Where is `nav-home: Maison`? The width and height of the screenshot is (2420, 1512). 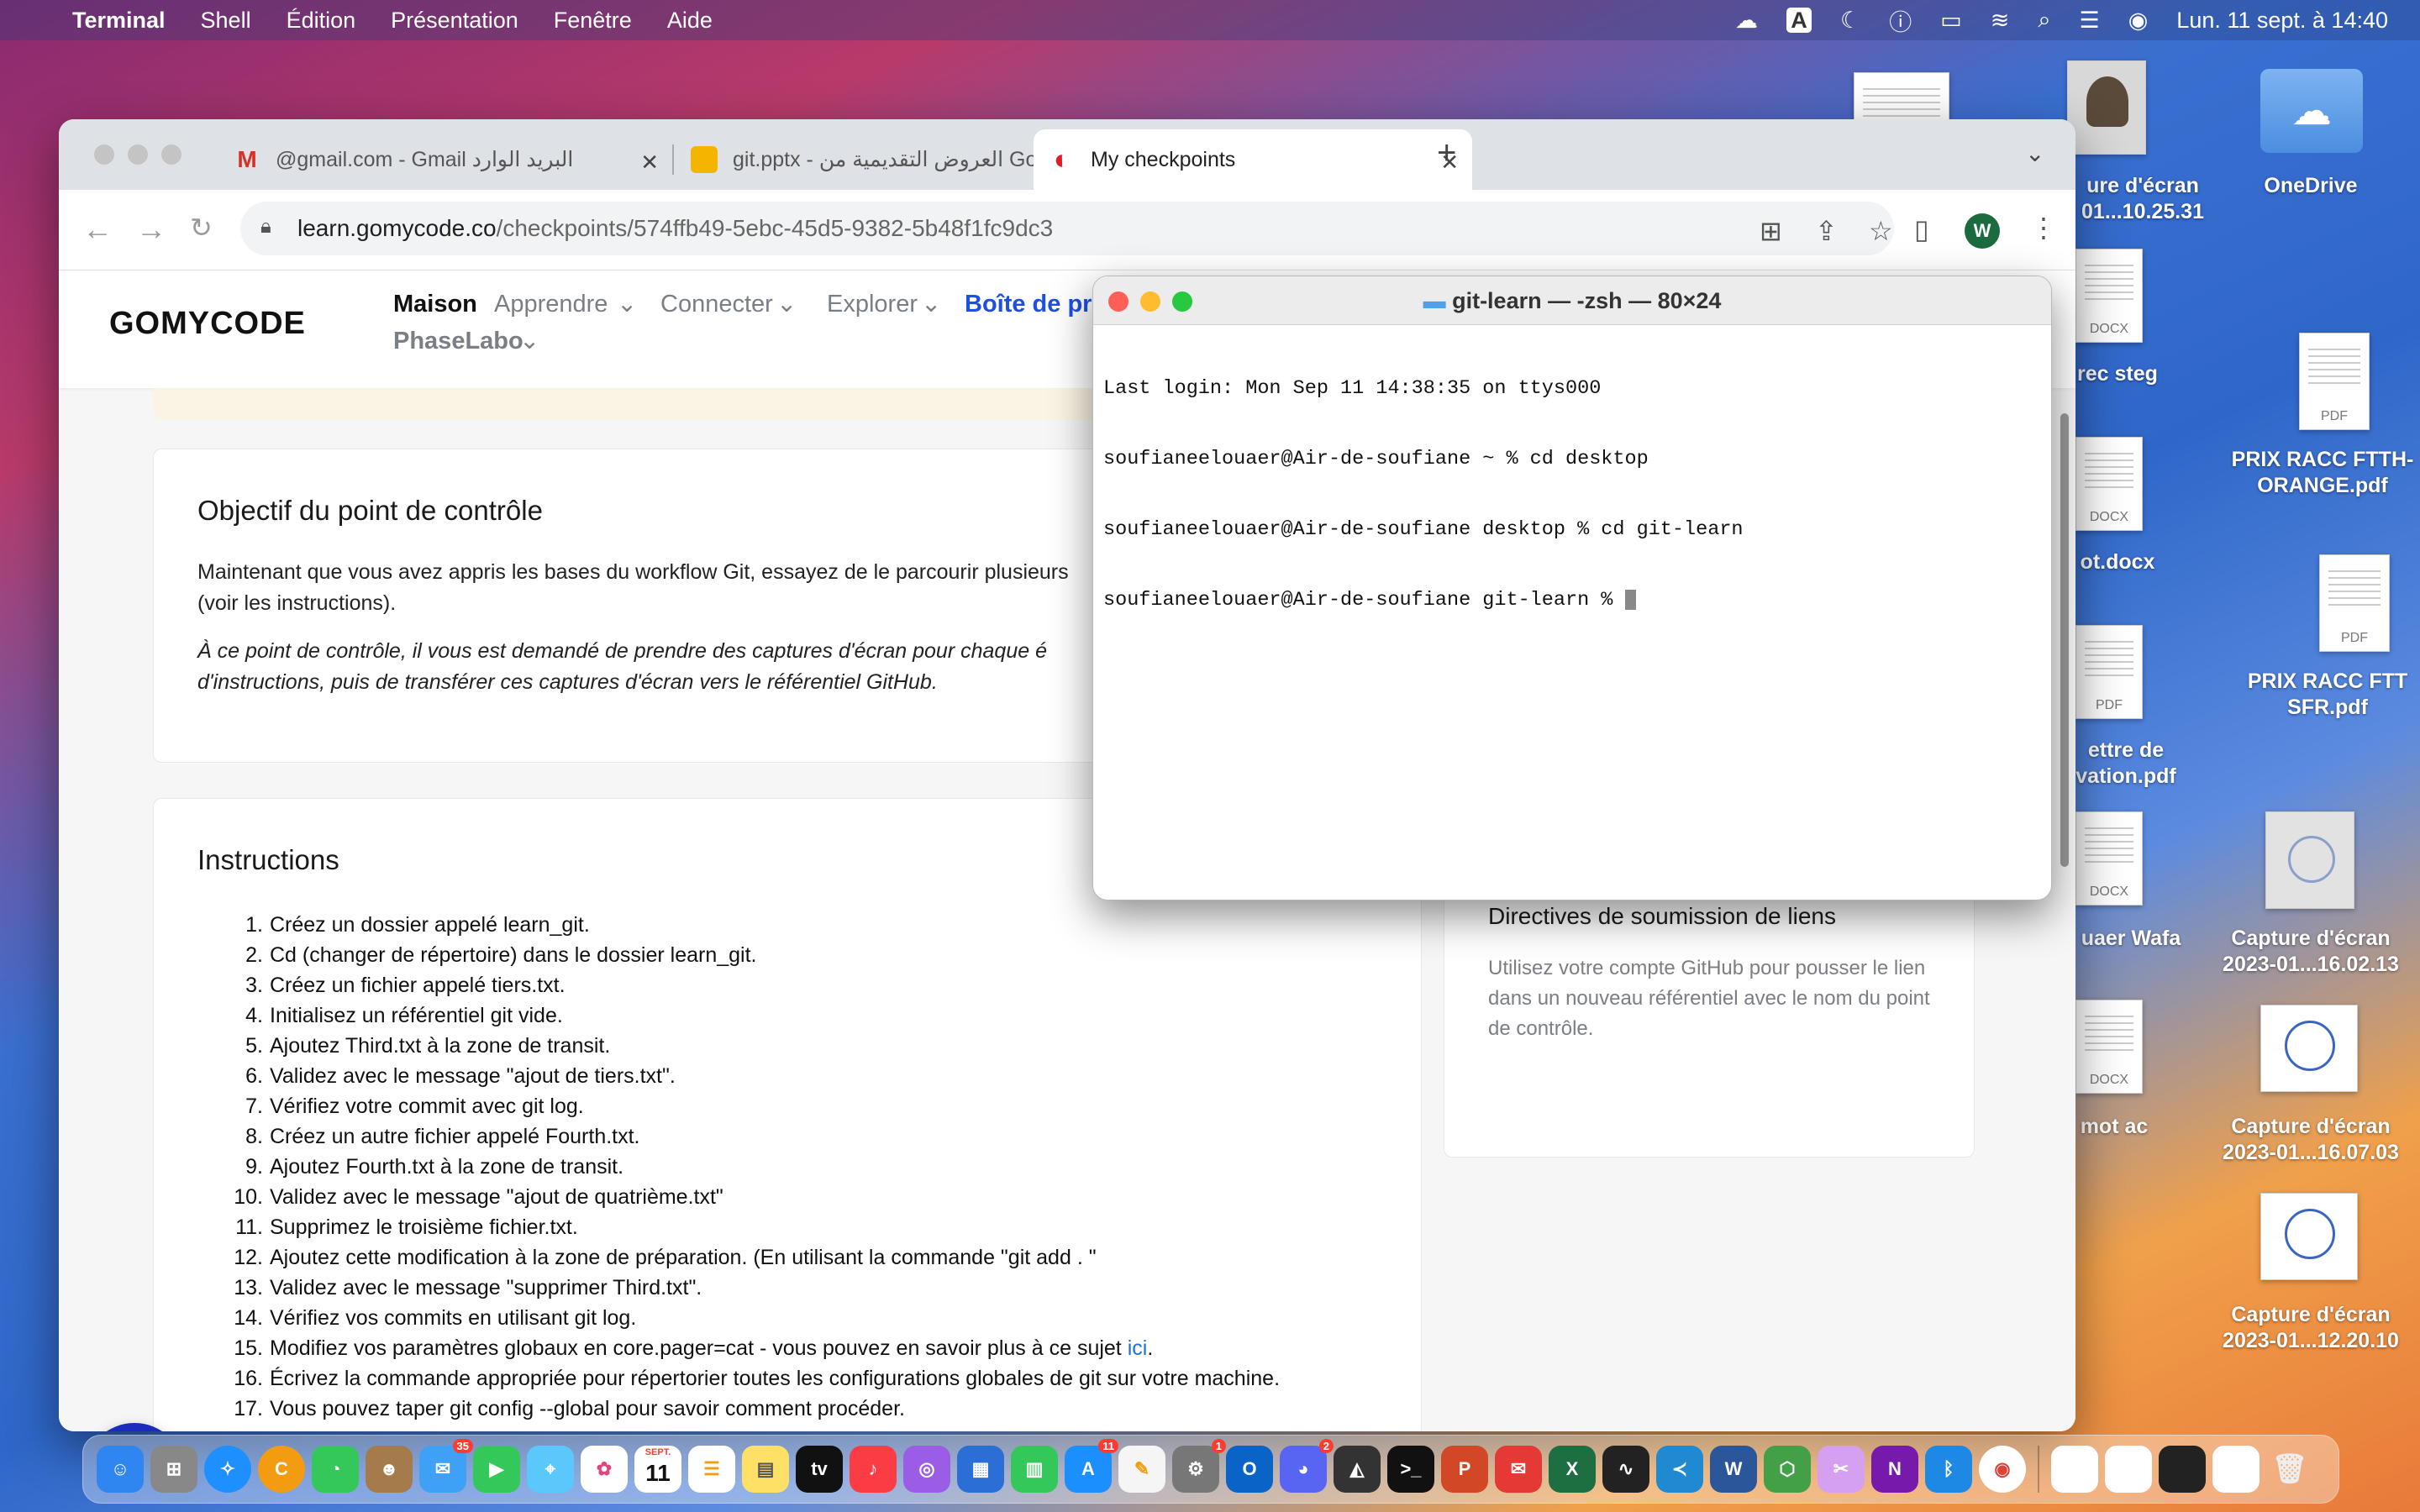 nav-home: Maison is located at coordinates (435, 304).